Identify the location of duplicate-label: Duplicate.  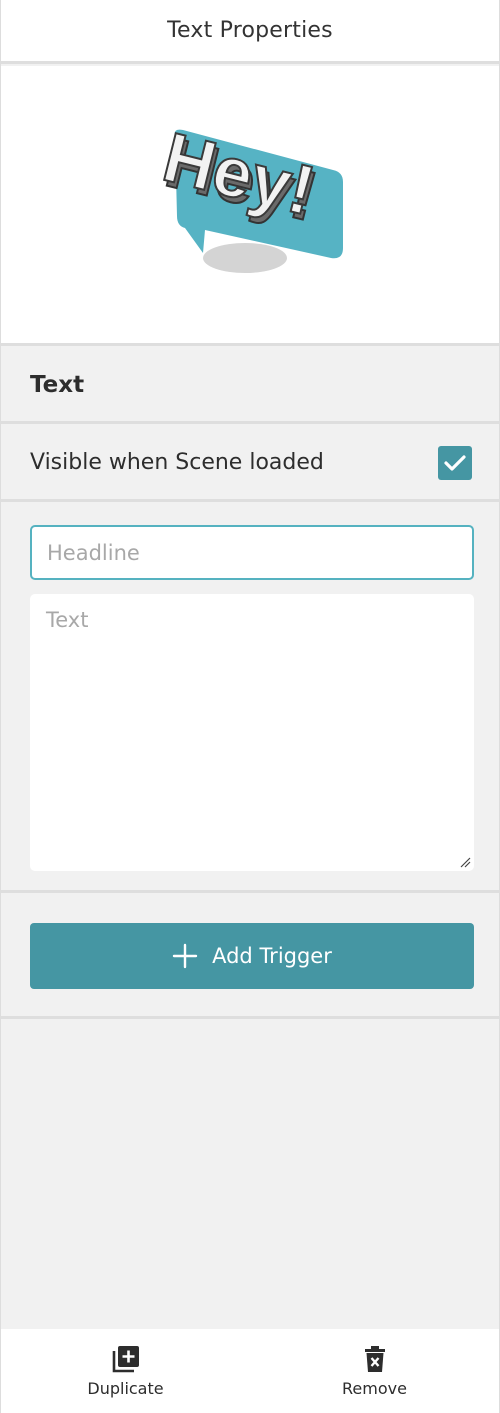
(125, 1388).